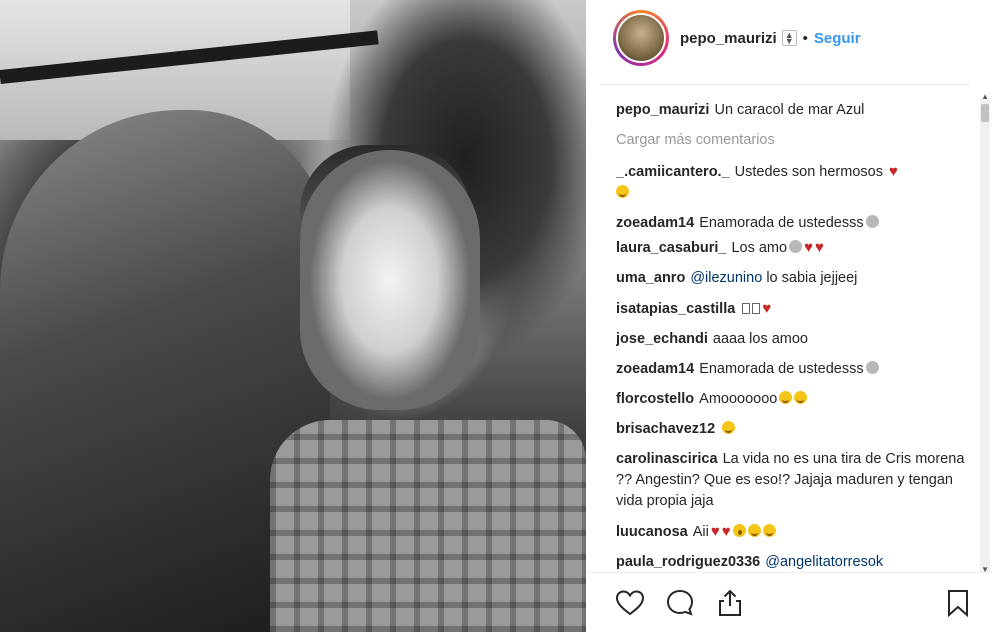  Describe the element at coordinates (650, 278) in the screenshot. I see `comment-username: uma_anro` at that location.